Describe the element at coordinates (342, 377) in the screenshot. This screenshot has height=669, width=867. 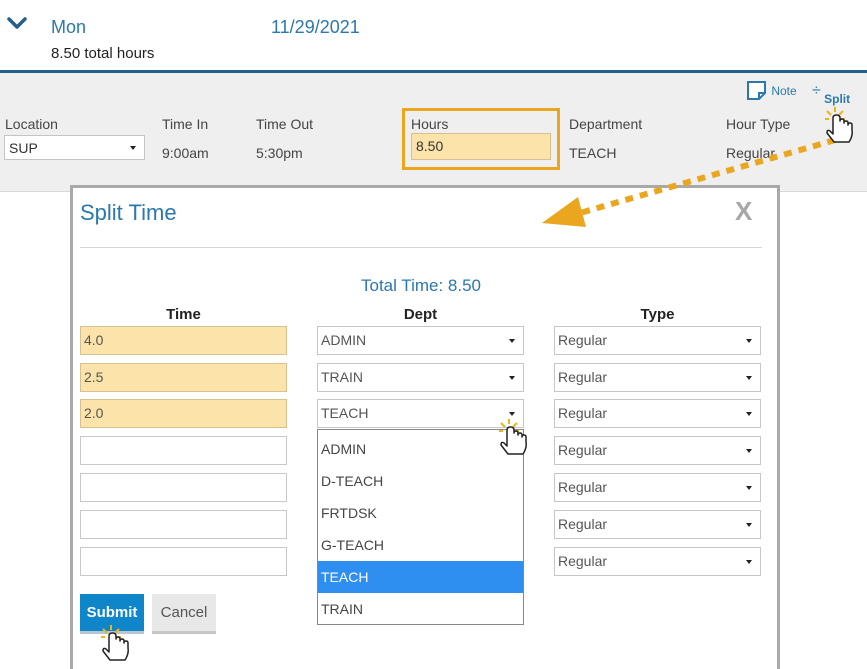
I see `dept-select-value: TRAIN` at that location.